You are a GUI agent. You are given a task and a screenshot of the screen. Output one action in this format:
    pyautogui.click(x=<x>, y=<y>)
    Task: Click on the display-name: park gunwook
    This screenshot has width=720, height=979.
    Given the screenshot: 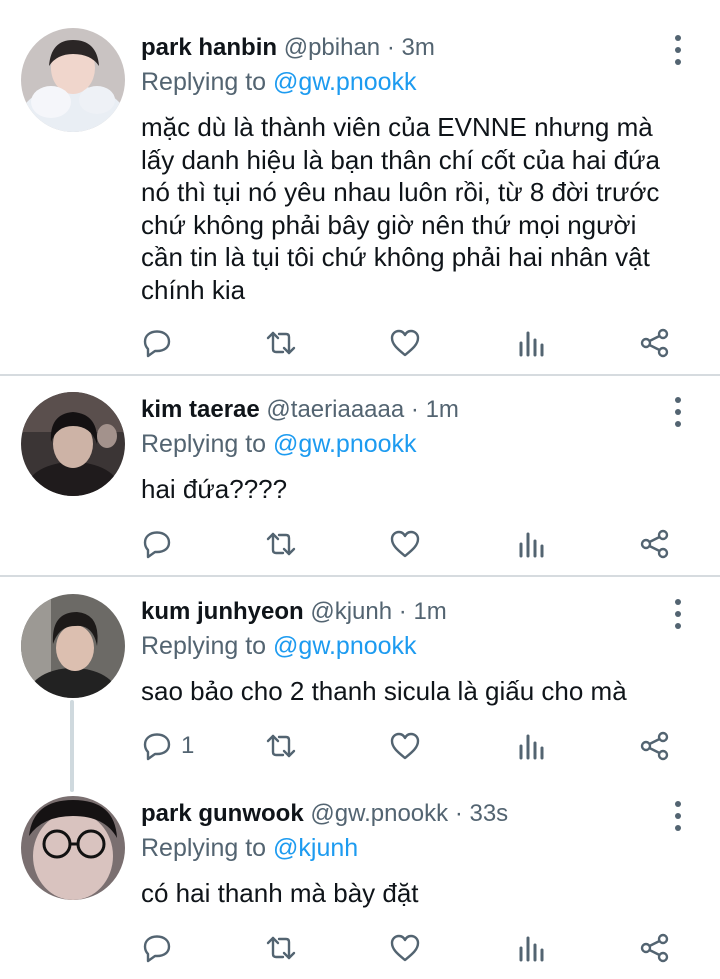 What is the action you would take?
    pyautogui.click(x=222, y=813)
    